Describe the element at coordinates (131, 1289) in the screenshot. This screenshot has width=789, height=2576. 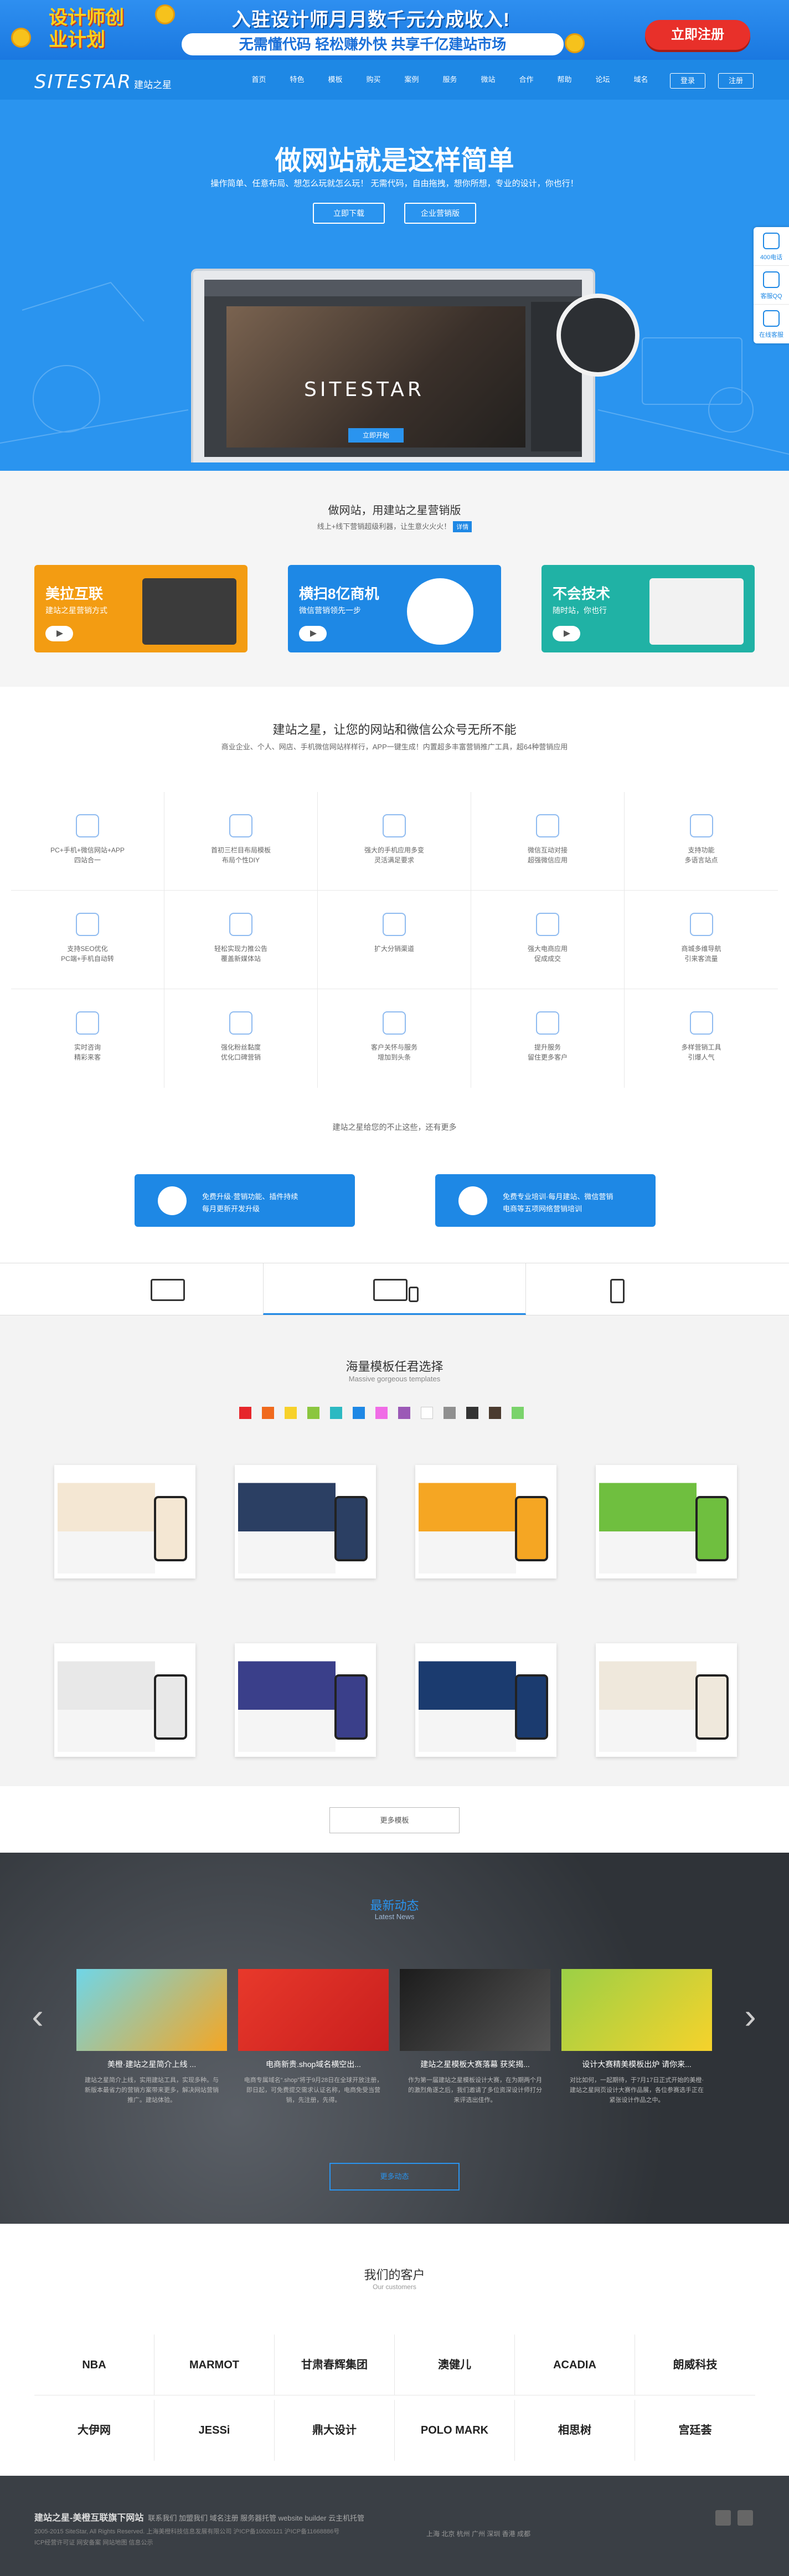
I see `tab-pc` at that location.